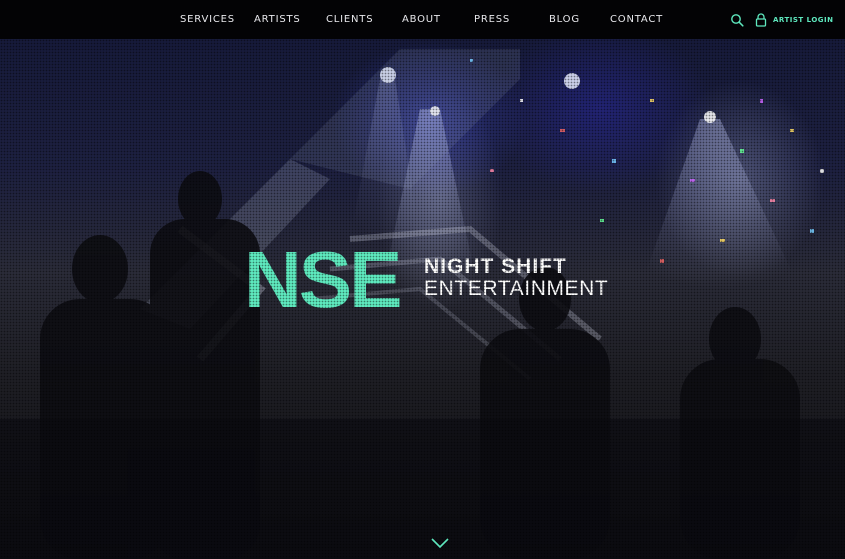  I want to click on logo-name-line1: NIGHT SHIFT, so click(495, 266).